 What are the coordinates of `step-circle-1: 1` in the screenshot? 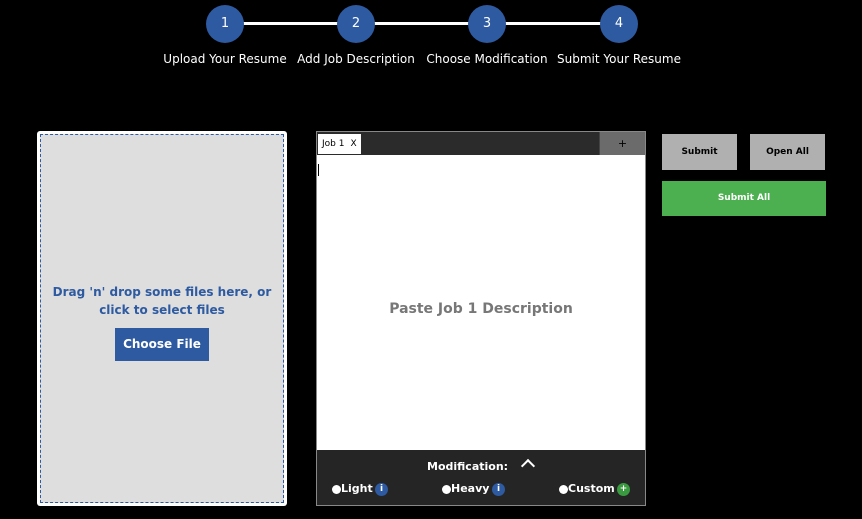 It's located at (225, 24).